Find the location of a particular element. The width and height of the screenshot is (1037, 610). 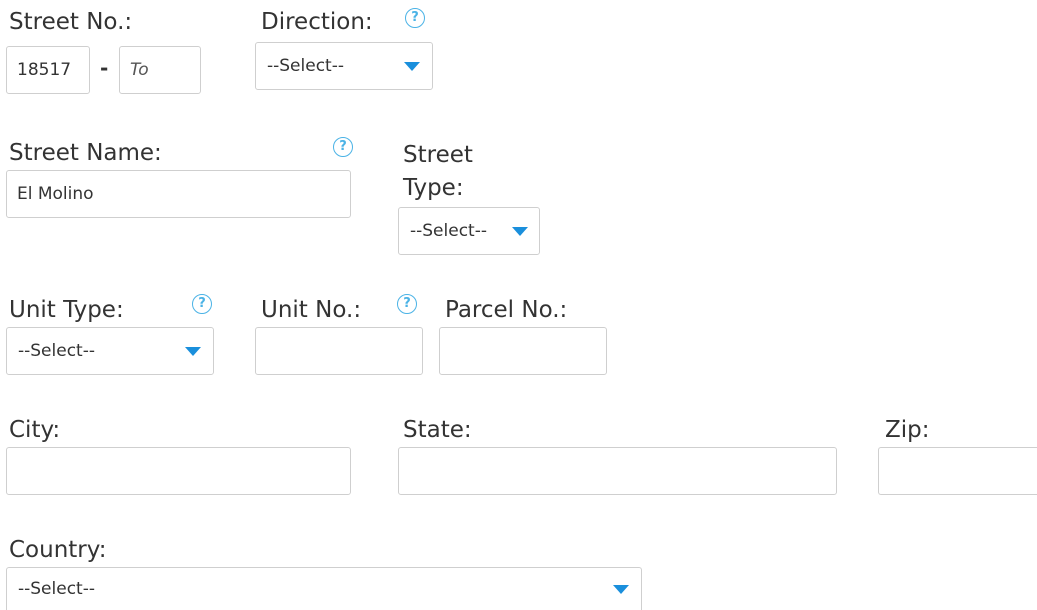

parcel-no-label: Parcel No.: is located at coordinates (506, 310).